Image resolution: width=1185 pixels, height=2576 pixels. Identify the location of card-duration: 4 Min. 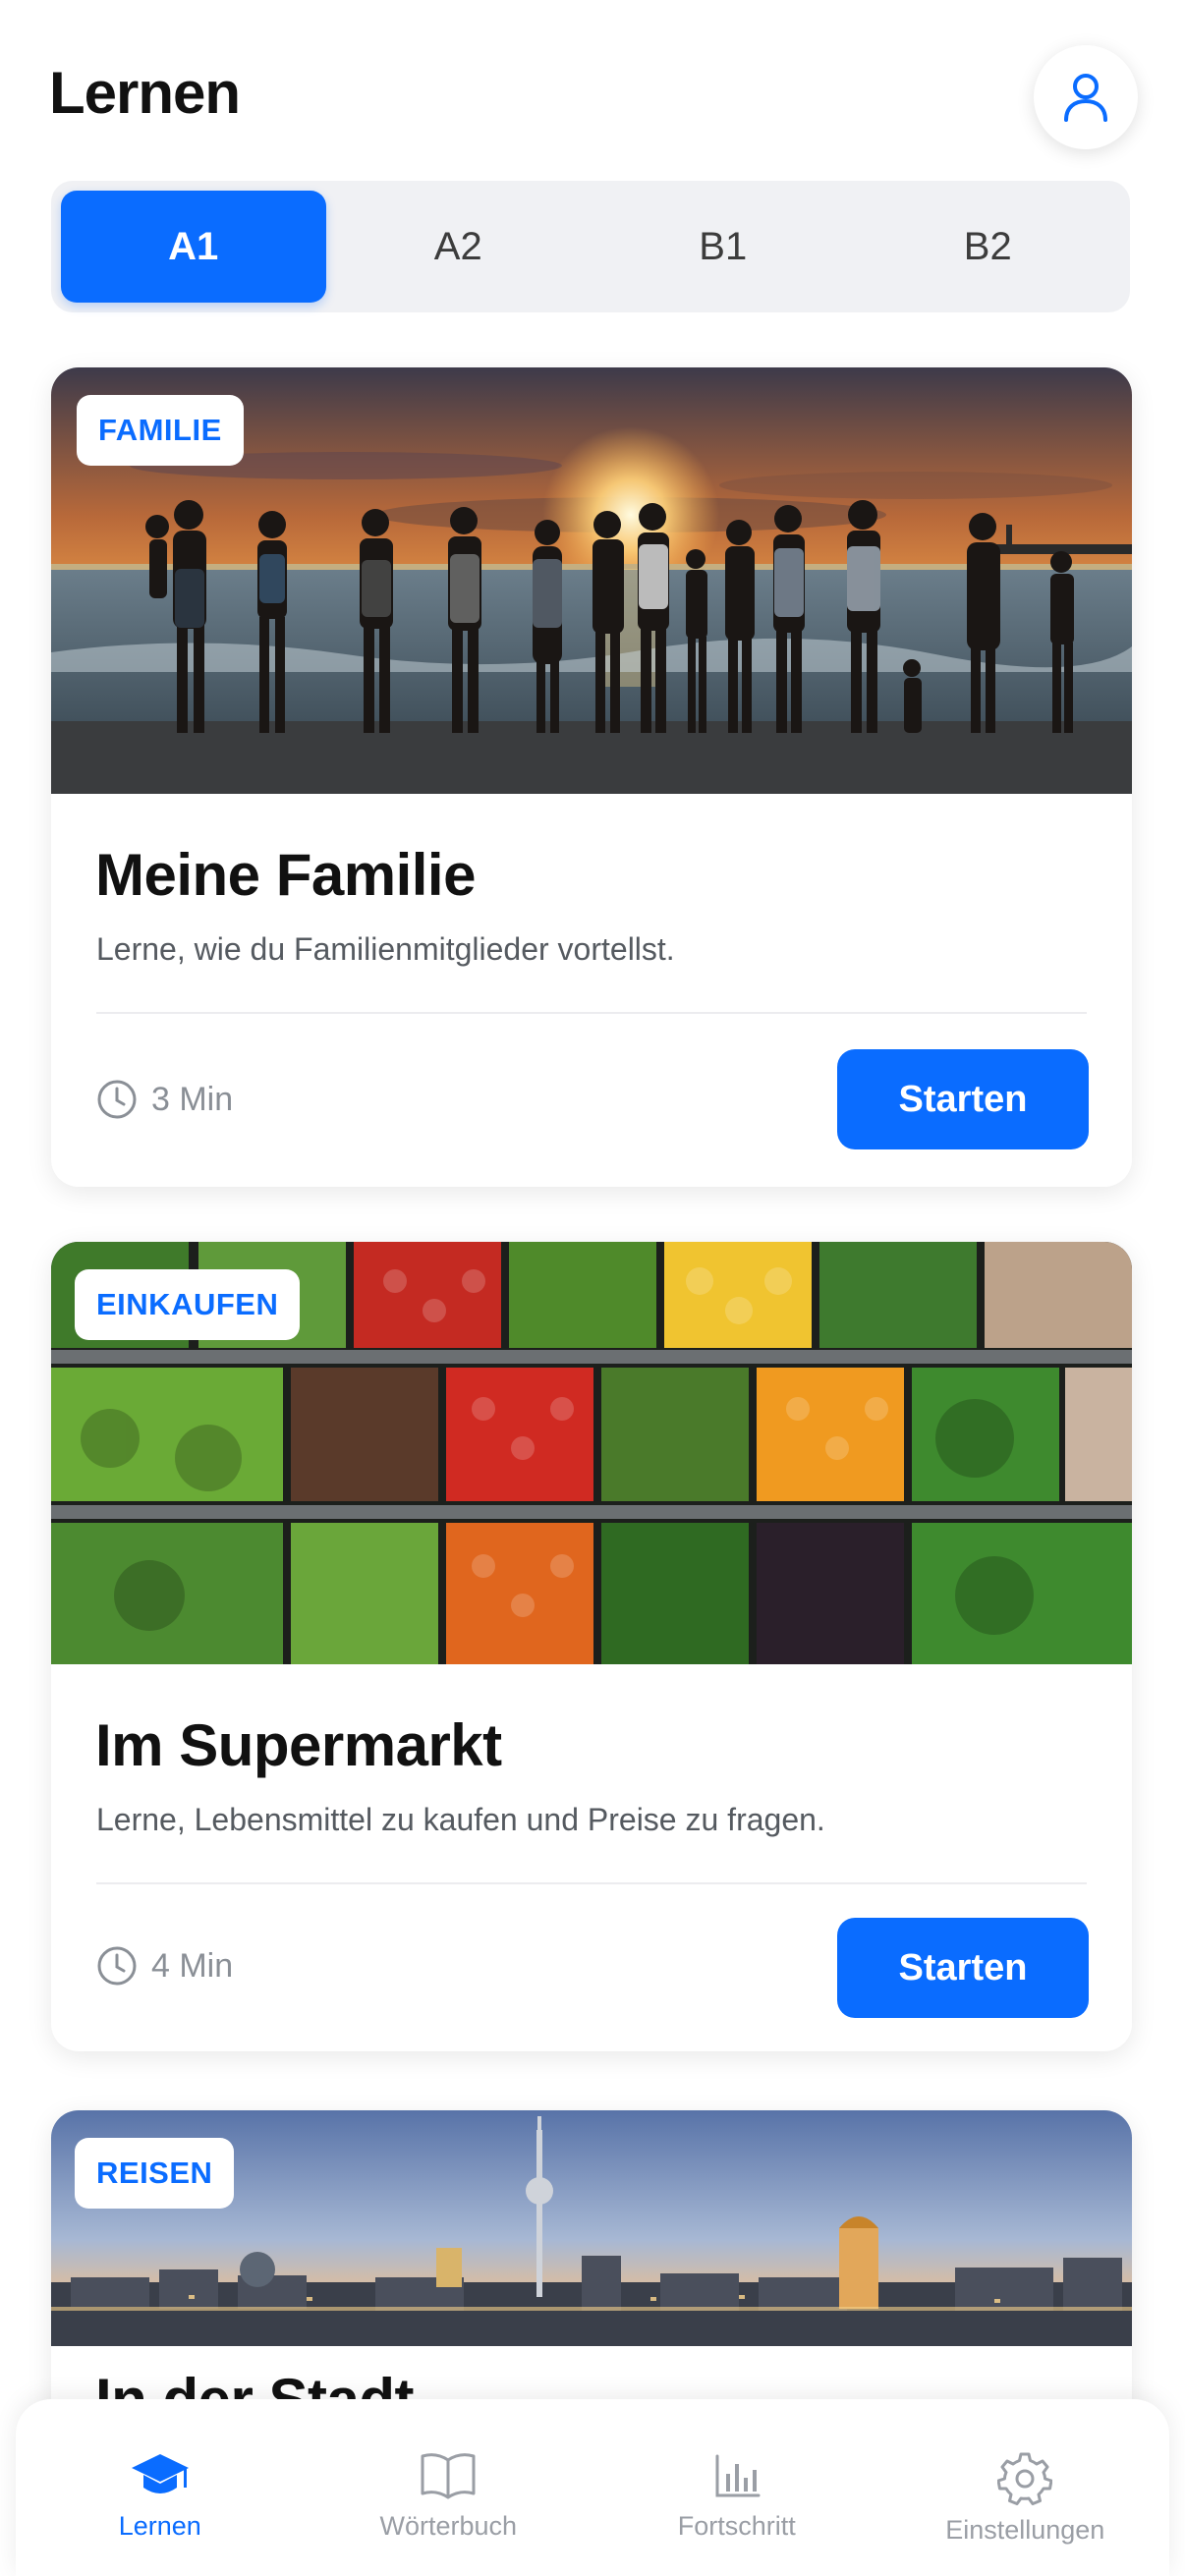
(165, 1965).